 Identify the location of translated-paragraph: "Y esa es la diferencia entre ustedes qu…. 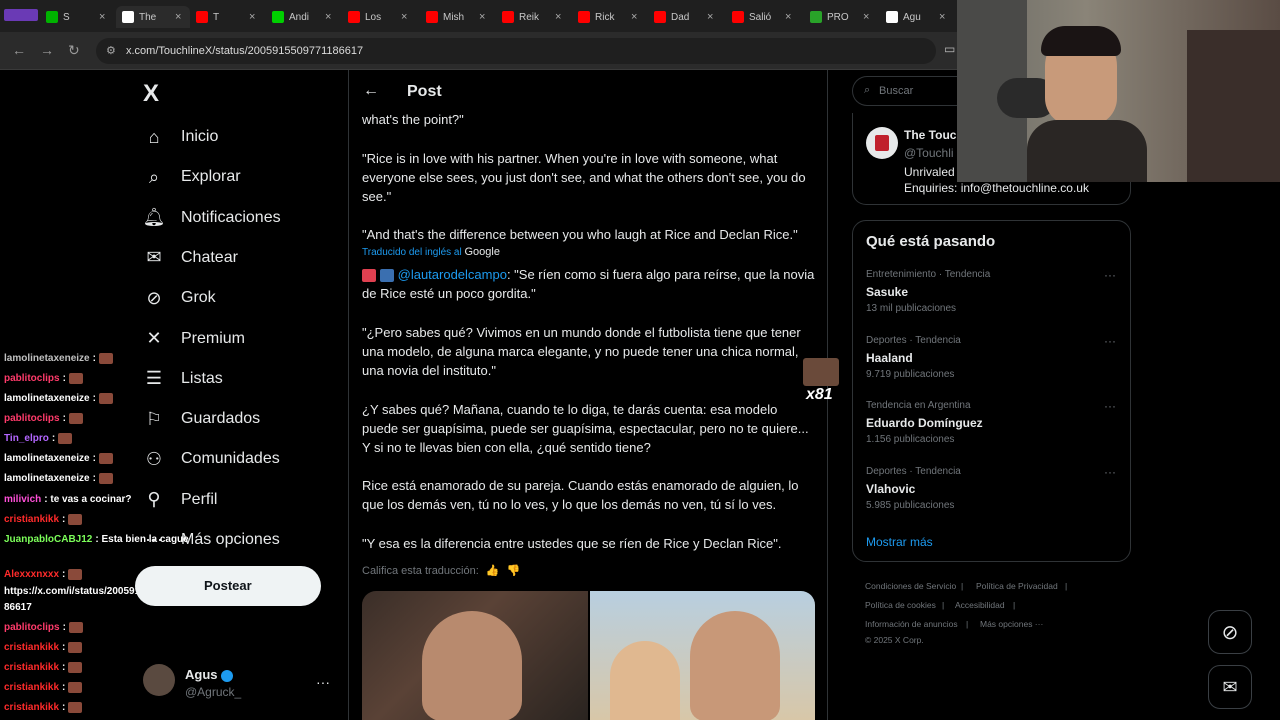
(572, 543).